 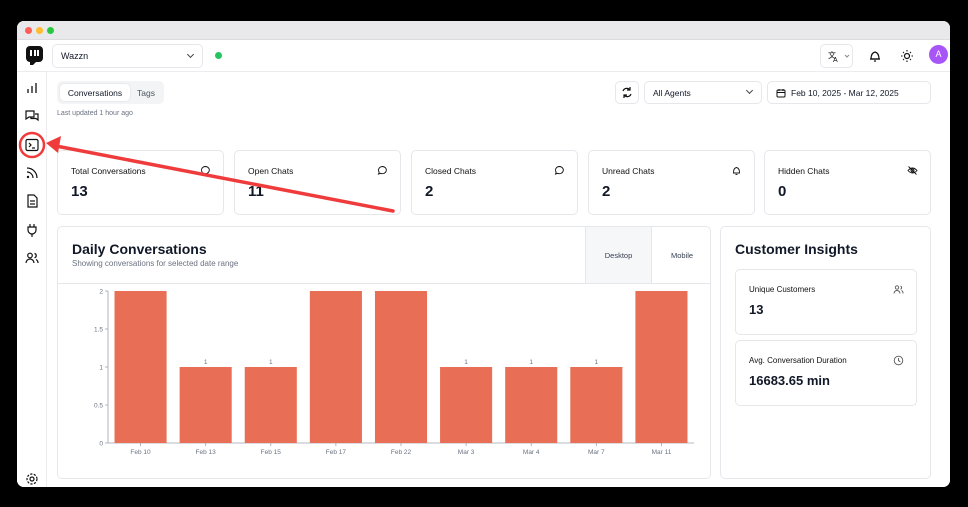 I want to click on toggle-mobile: Mobile, so click(x=680, y=255).